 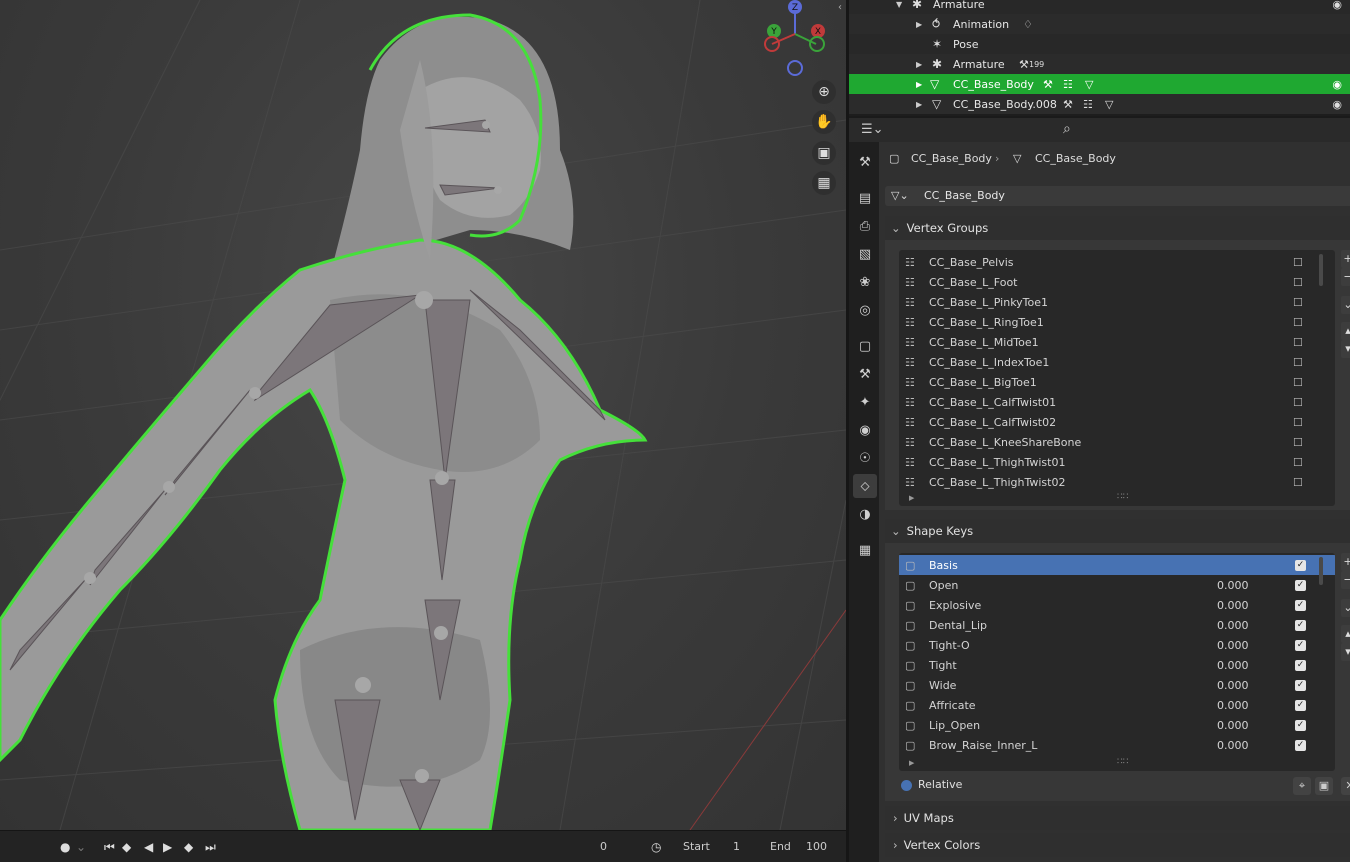 What do you see at coordinates (865, 346) in the screenshot?
I see `object-tab-icon: ▢` at bounding box center [865, 346].